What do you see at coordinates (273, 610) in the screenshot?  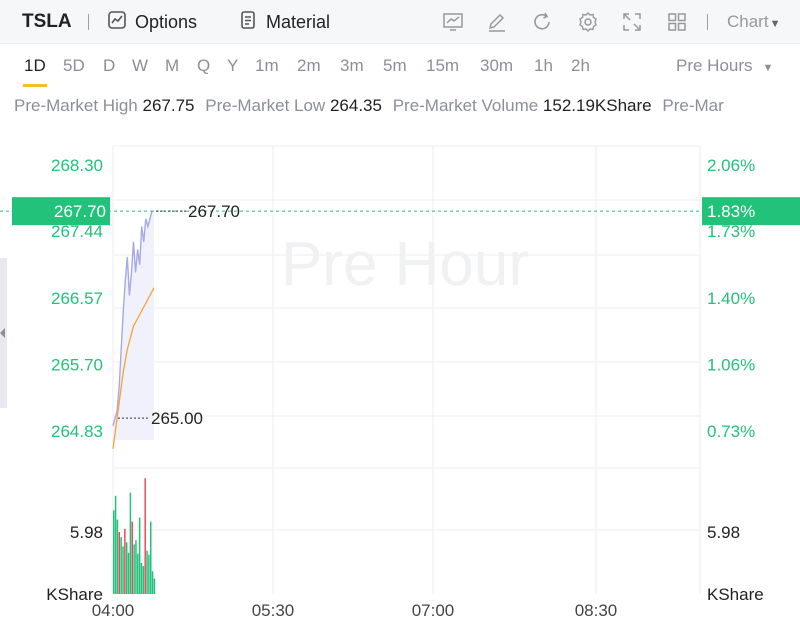 I see `time-tick-label: 05:30` at bounding box center [273, 610].